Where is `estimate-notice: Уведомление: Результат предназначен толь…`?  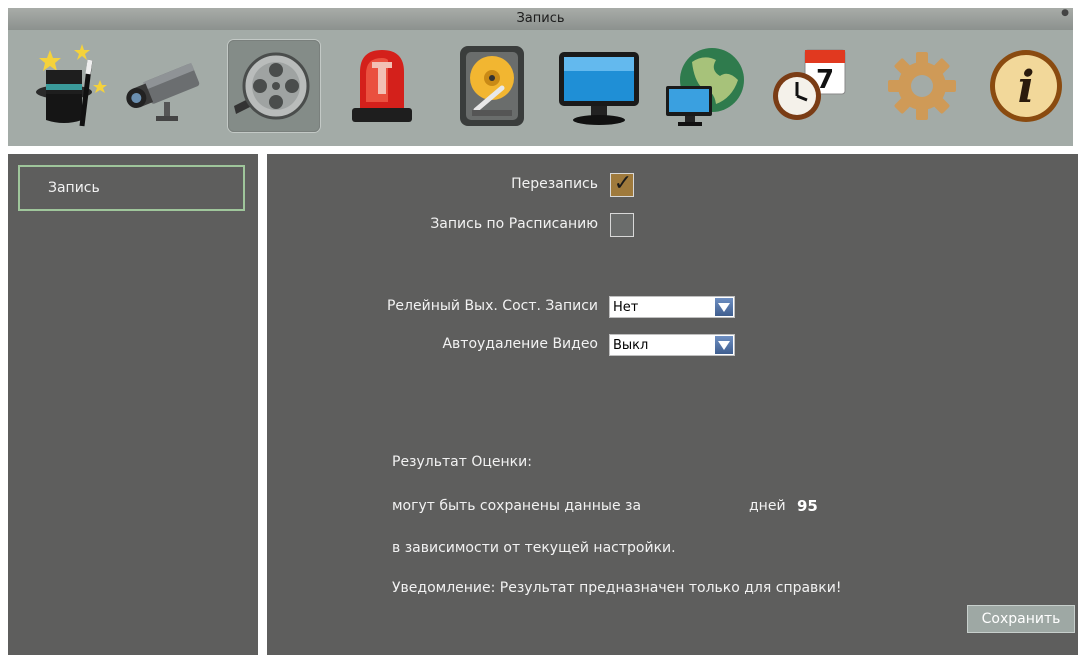 estimate-notice: Уведомление: Результат предназначен толь… is located at coordinates (617, 588).